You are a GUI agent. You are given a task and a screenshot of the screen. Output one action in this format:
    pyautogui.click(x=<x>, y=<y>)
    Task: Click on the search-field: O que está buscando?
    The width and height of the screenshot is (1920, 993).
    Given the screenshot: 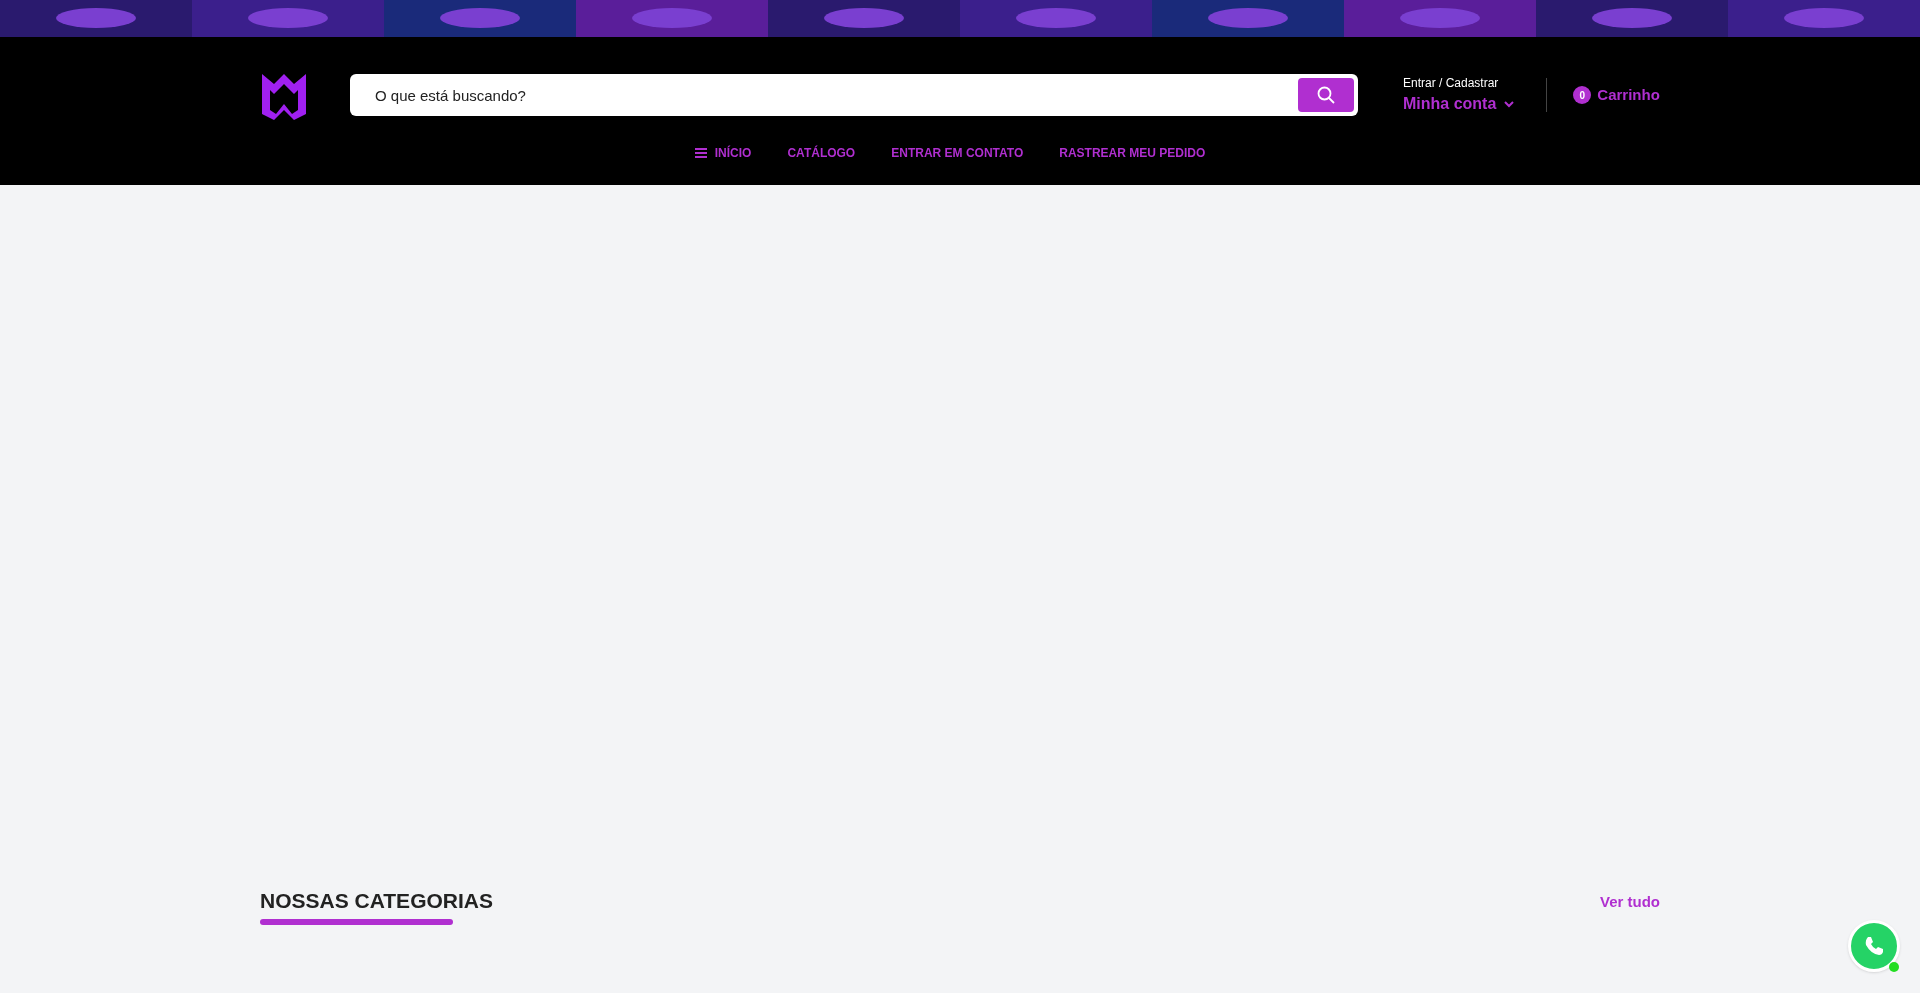 What is the action you would take?
    pyautogui.click(x=854, y=95)
    